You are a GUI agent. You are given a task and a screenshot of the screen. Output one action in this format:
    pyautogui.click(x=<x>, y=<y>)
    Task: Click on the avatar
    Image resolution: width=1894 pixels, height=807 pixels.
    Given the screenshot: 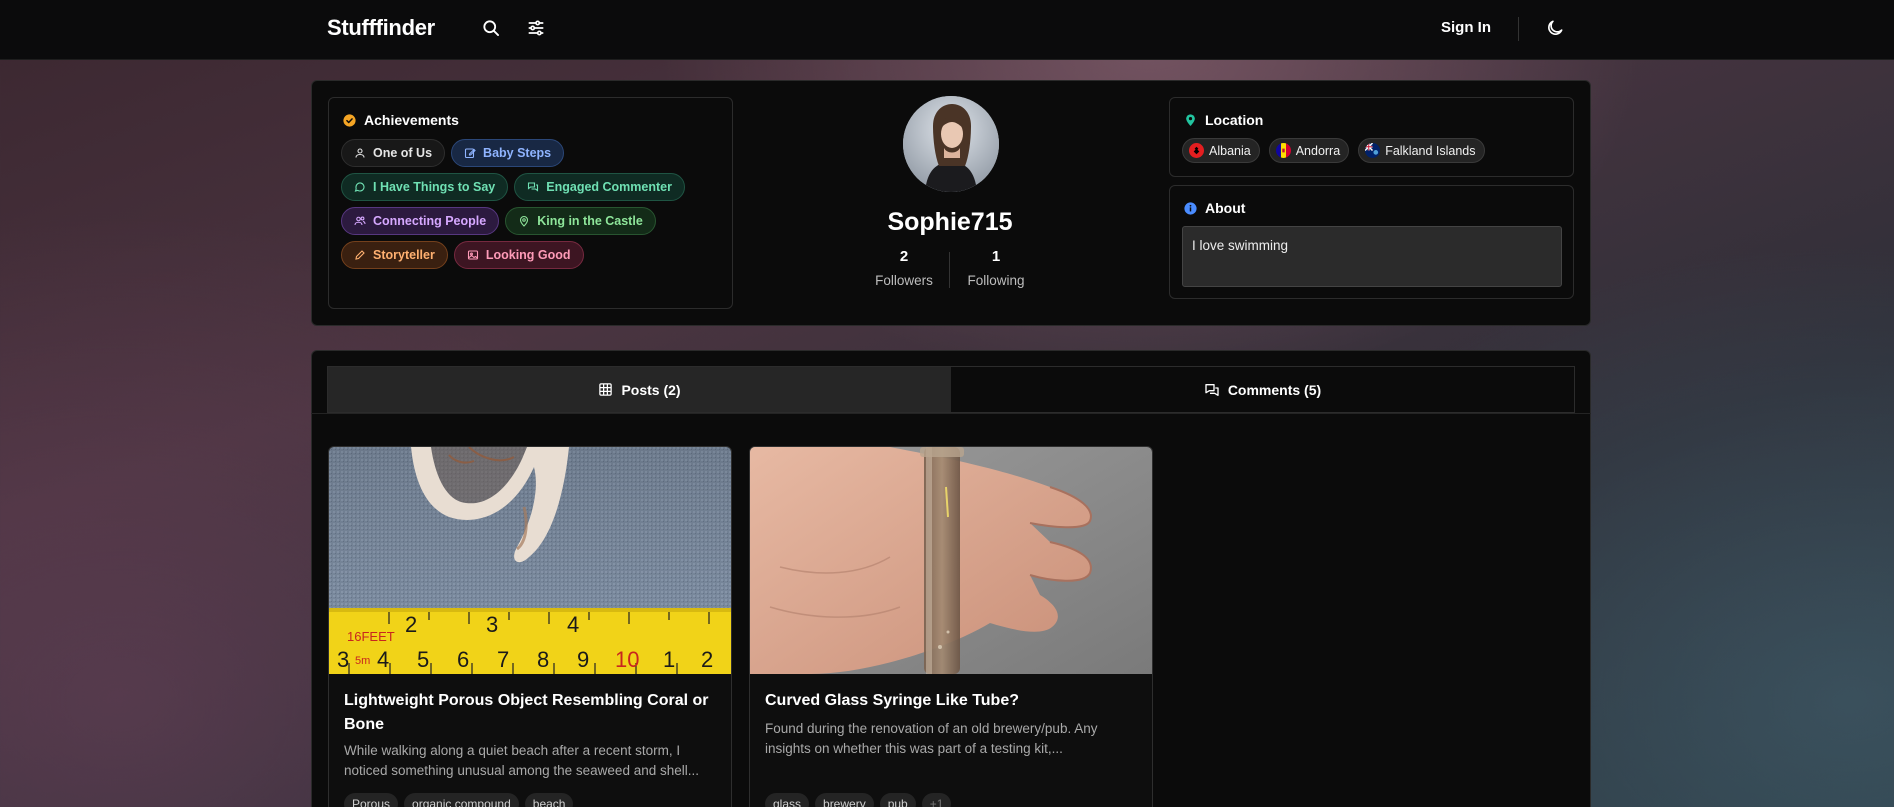 What is the action you would take?
    pyautogui.click(x=951, y=144)
    